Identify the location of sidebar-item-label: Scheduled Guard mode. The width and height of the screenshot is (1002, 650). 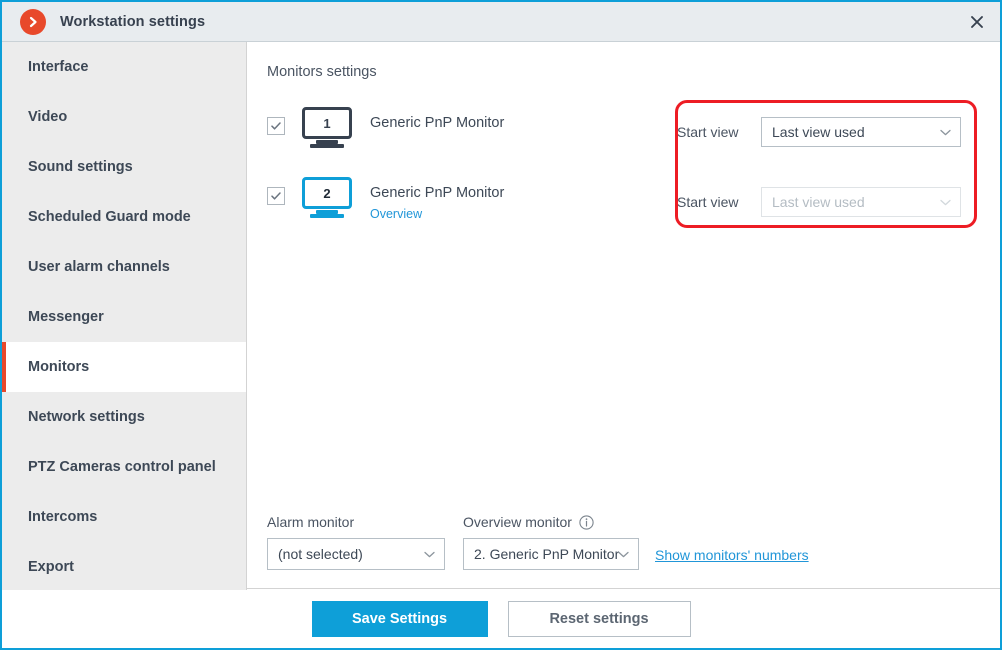
(109, 217).